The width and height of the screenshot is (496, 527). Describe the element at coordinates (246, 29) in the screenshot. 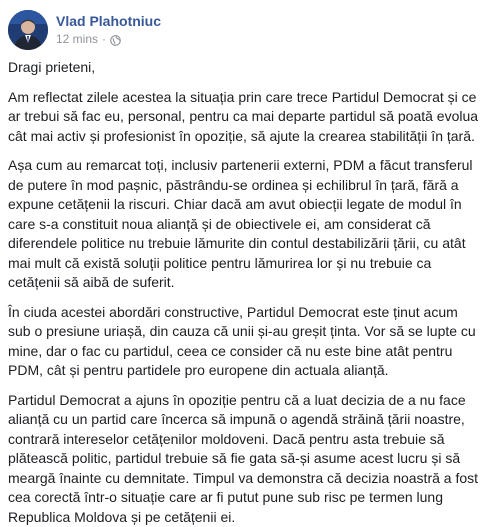

I see `post-header: Vlad Plahotniuc 12 mins ·` at that location.